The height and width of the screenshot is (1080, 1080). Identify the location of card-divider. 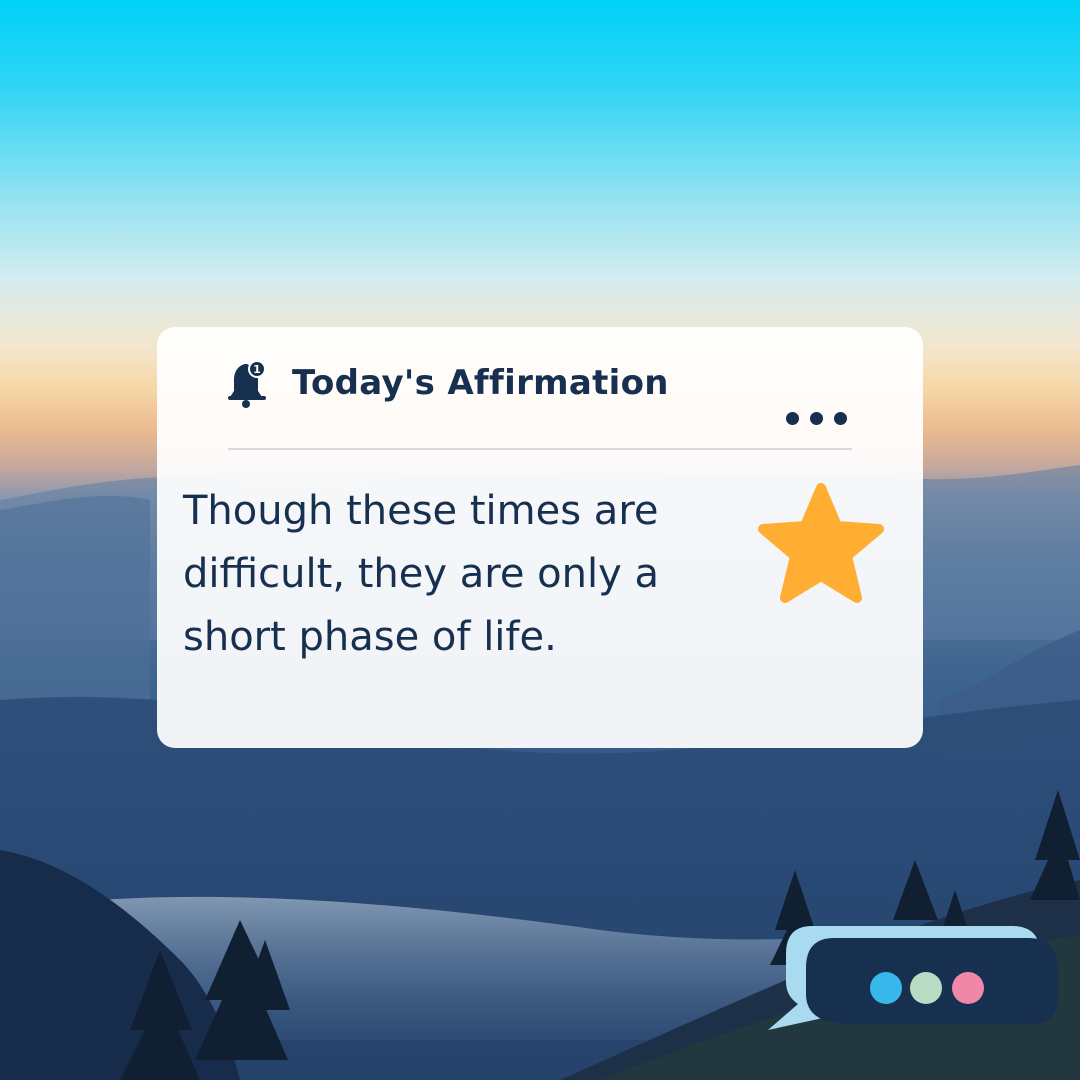
(540, 449).